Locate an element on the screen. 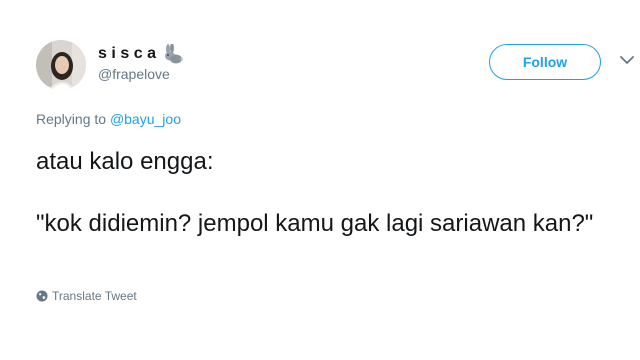  replying-to-label: Replying to is located at coordinates (71, 119).